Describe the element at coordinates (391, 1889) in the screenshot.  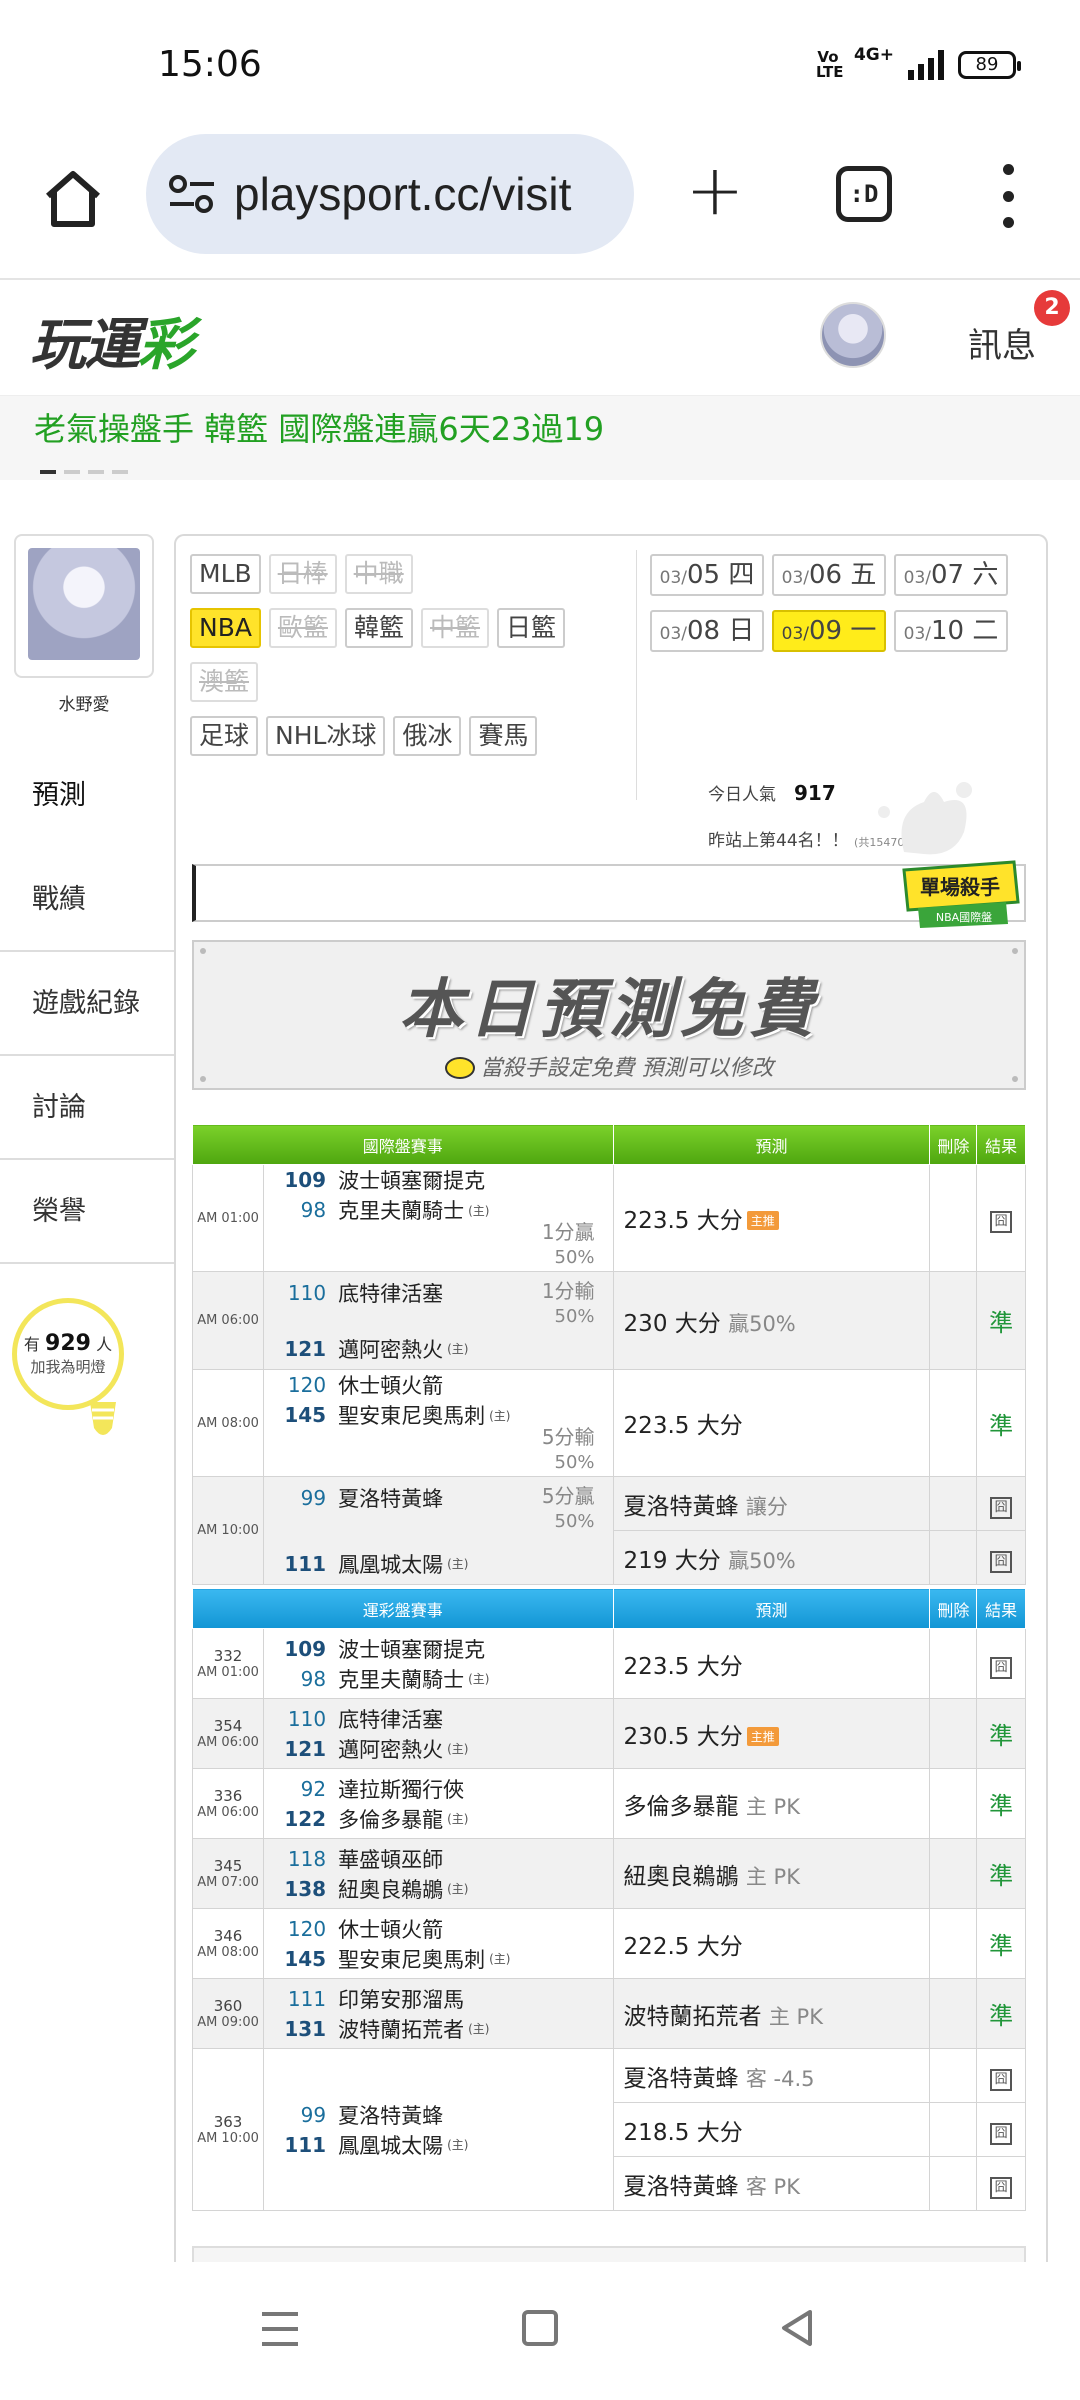
I see `team-name: 紐奧良鵜鶘` at that location.